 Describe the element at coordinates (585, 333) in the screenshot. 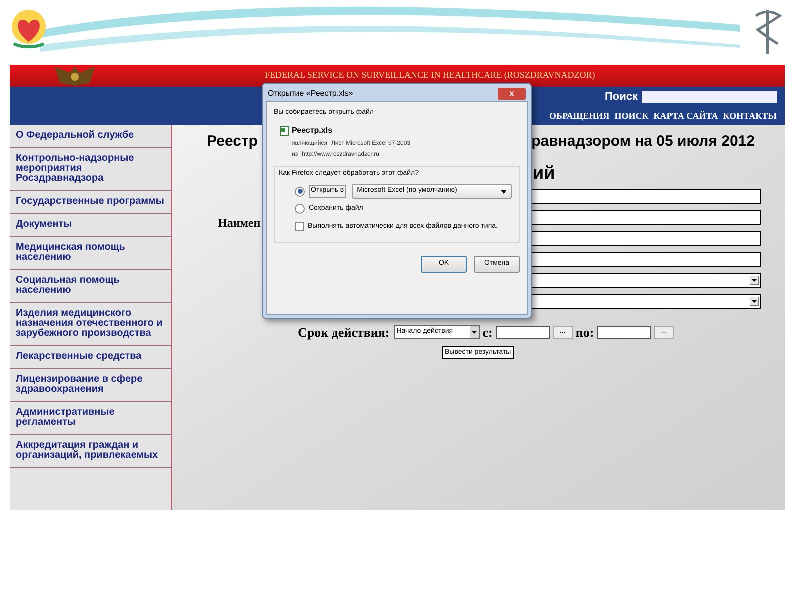

I see `to-label: по:` at that location.